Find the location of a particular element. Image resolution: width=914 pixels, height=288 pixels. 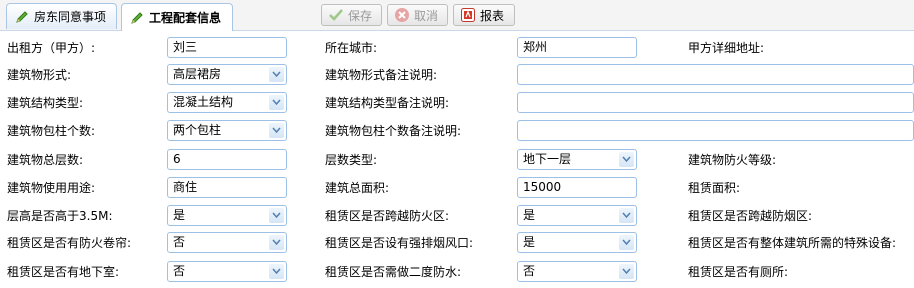

cancel-icon is located at coordinates (402, 15).